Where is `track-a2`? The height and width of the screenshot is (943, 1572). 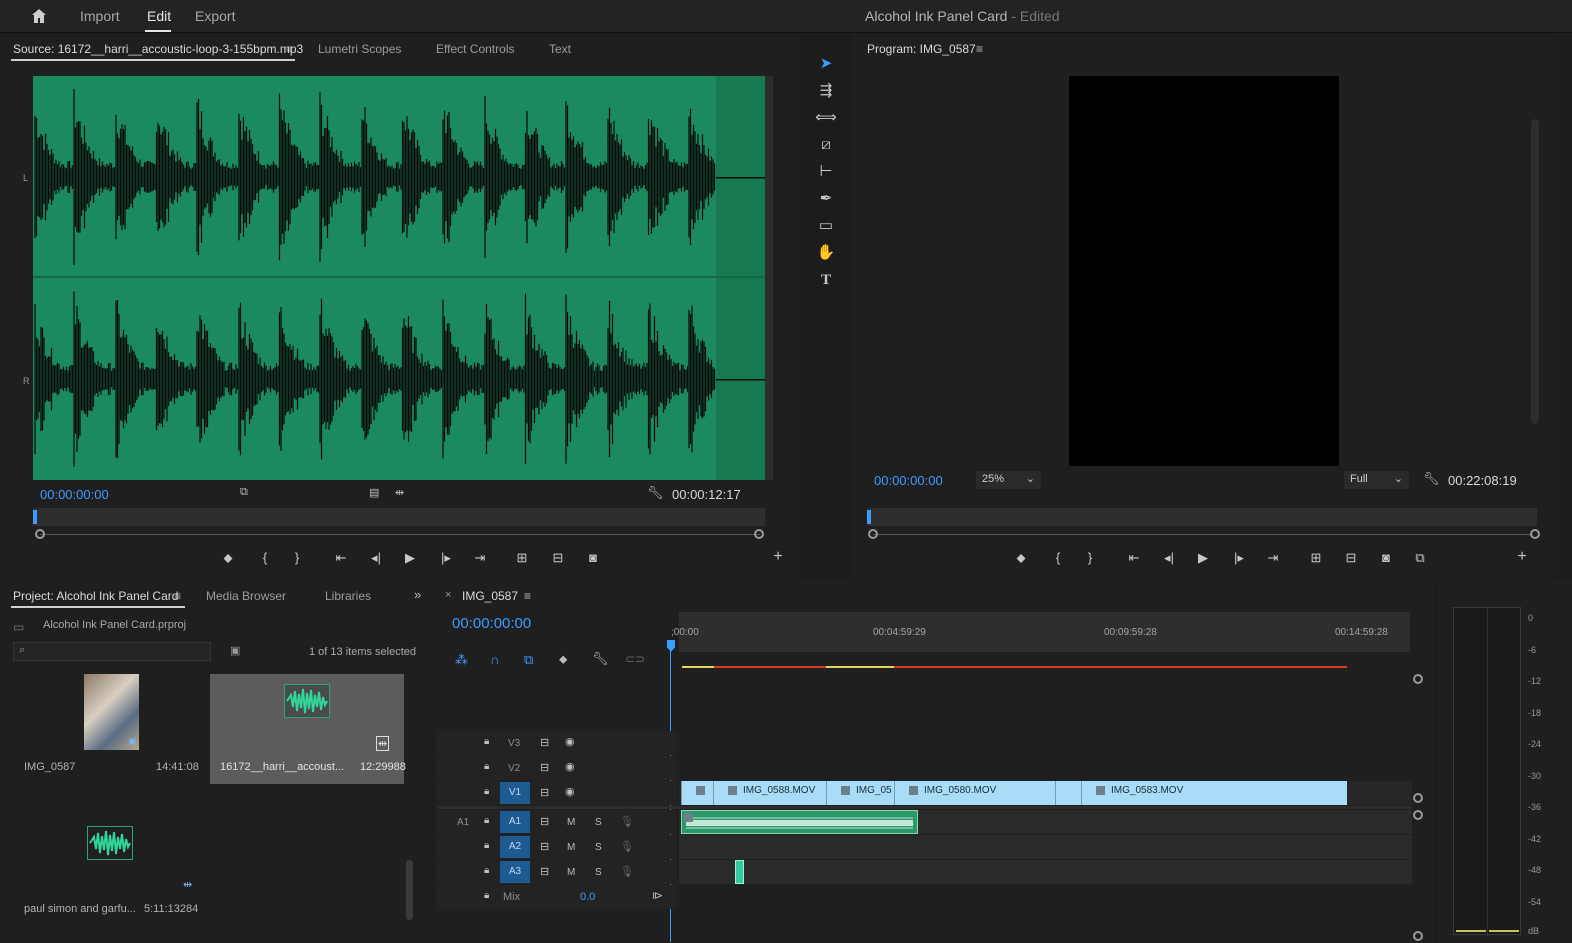 track-a2 is located at coordinates (1045, 847).